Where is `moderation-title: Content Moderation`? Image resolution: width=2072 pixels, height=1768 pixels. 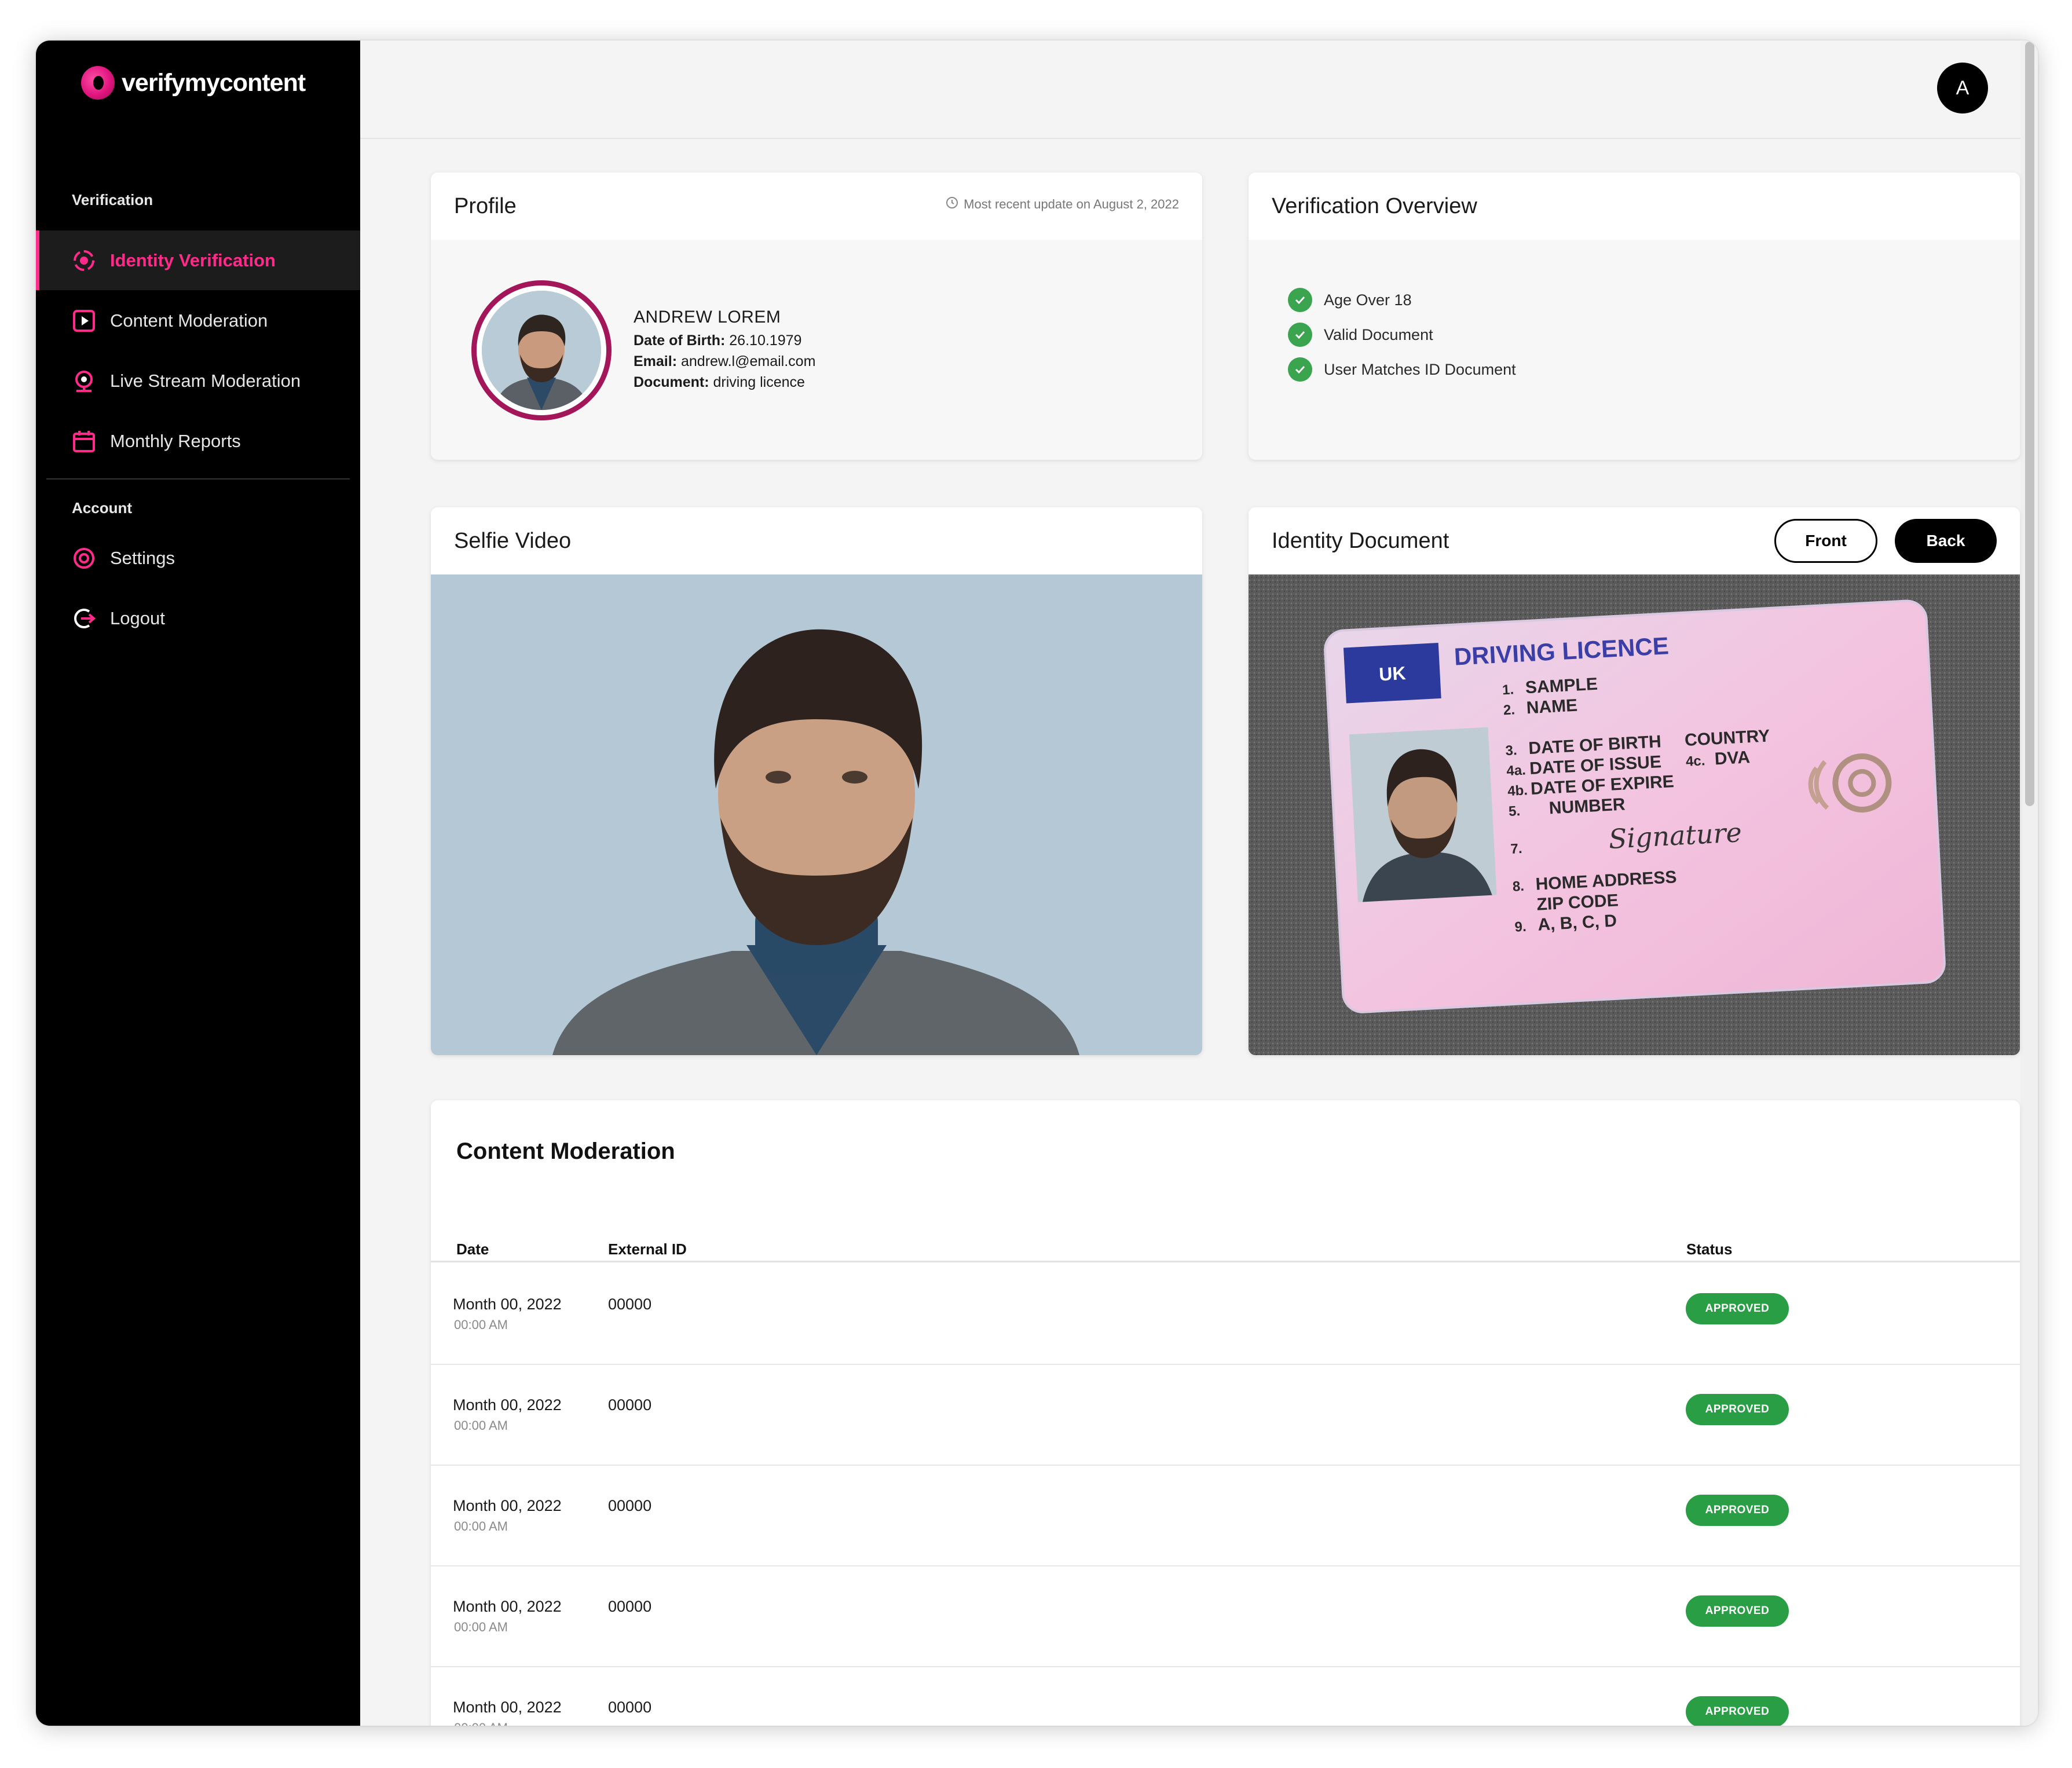 moderation-title: Content Moderation is located at coordinates (565, 1152).